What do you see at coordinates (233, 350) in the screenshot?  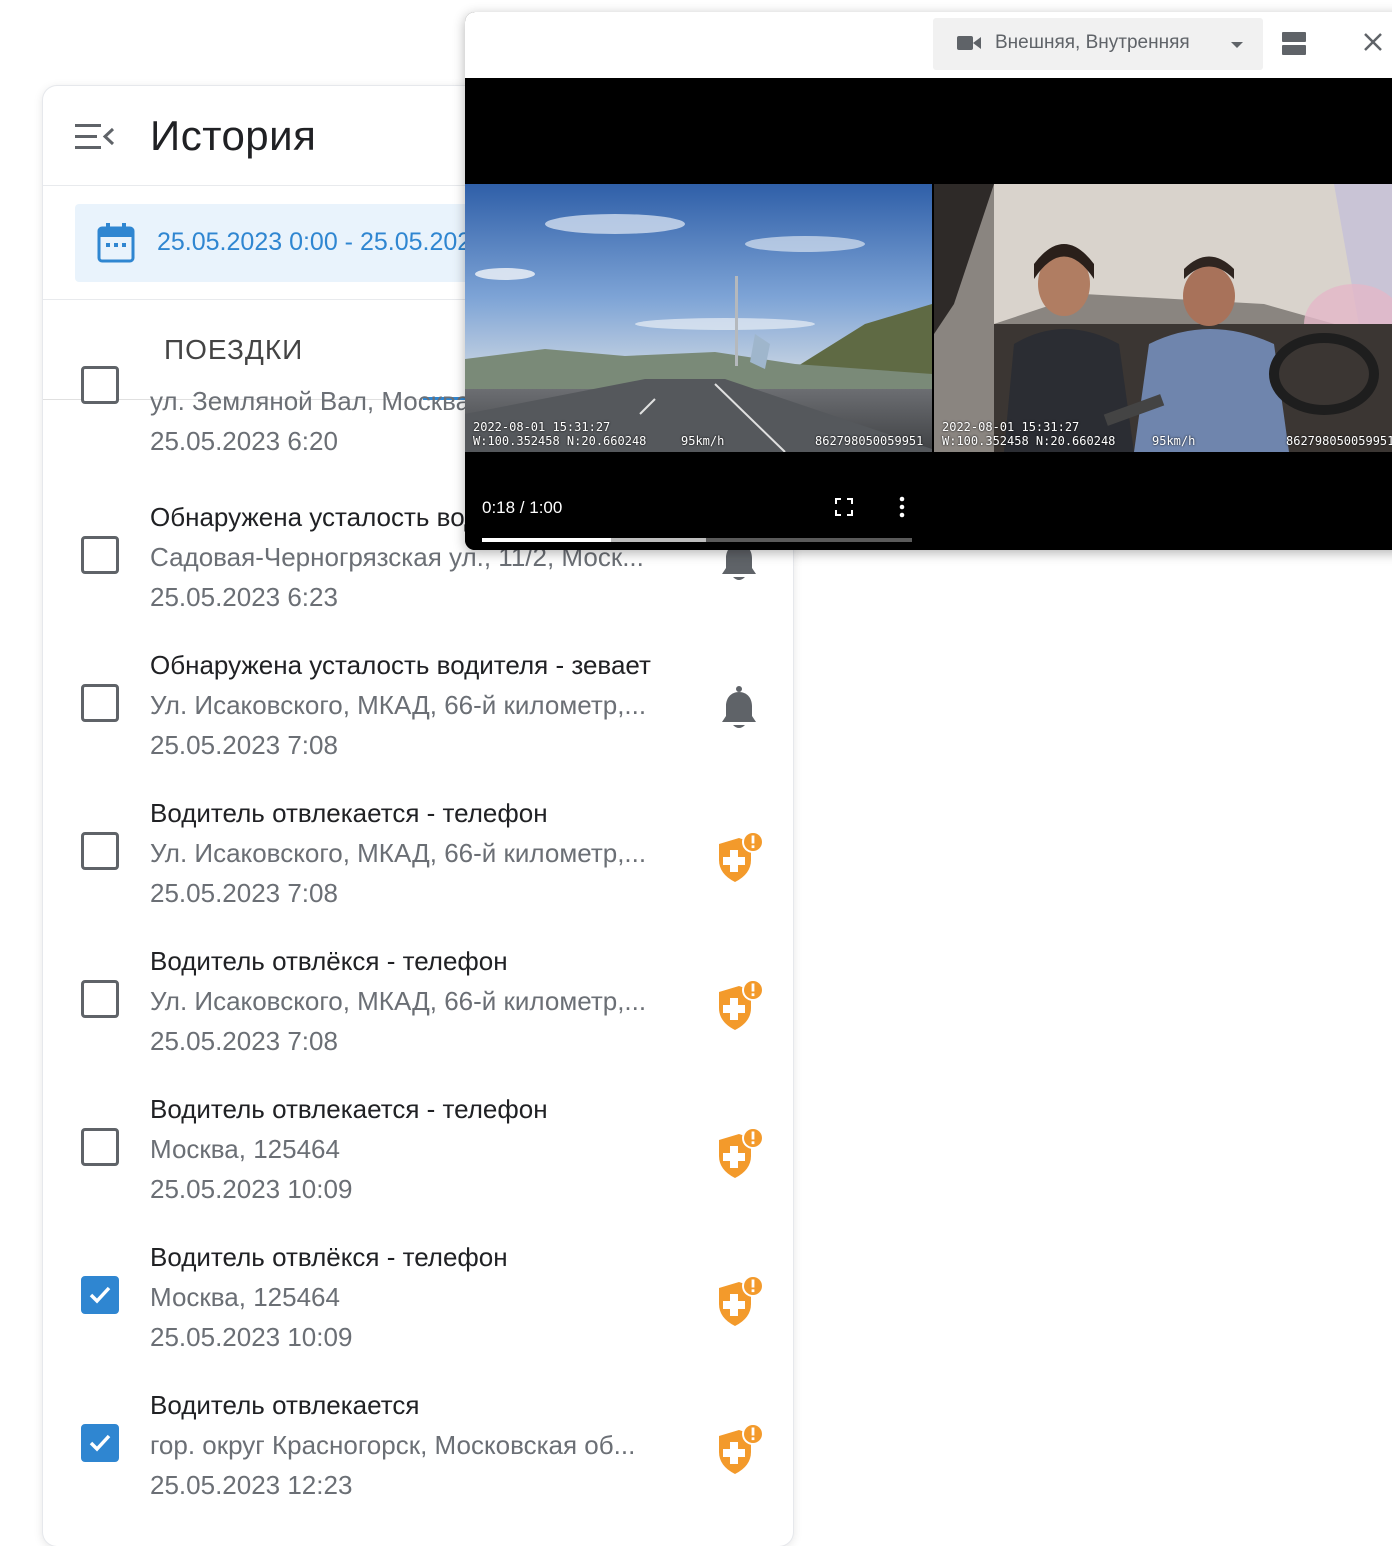 I see `tab-trips: ПОЕЗДКИ` at bounding box center [233, 350].